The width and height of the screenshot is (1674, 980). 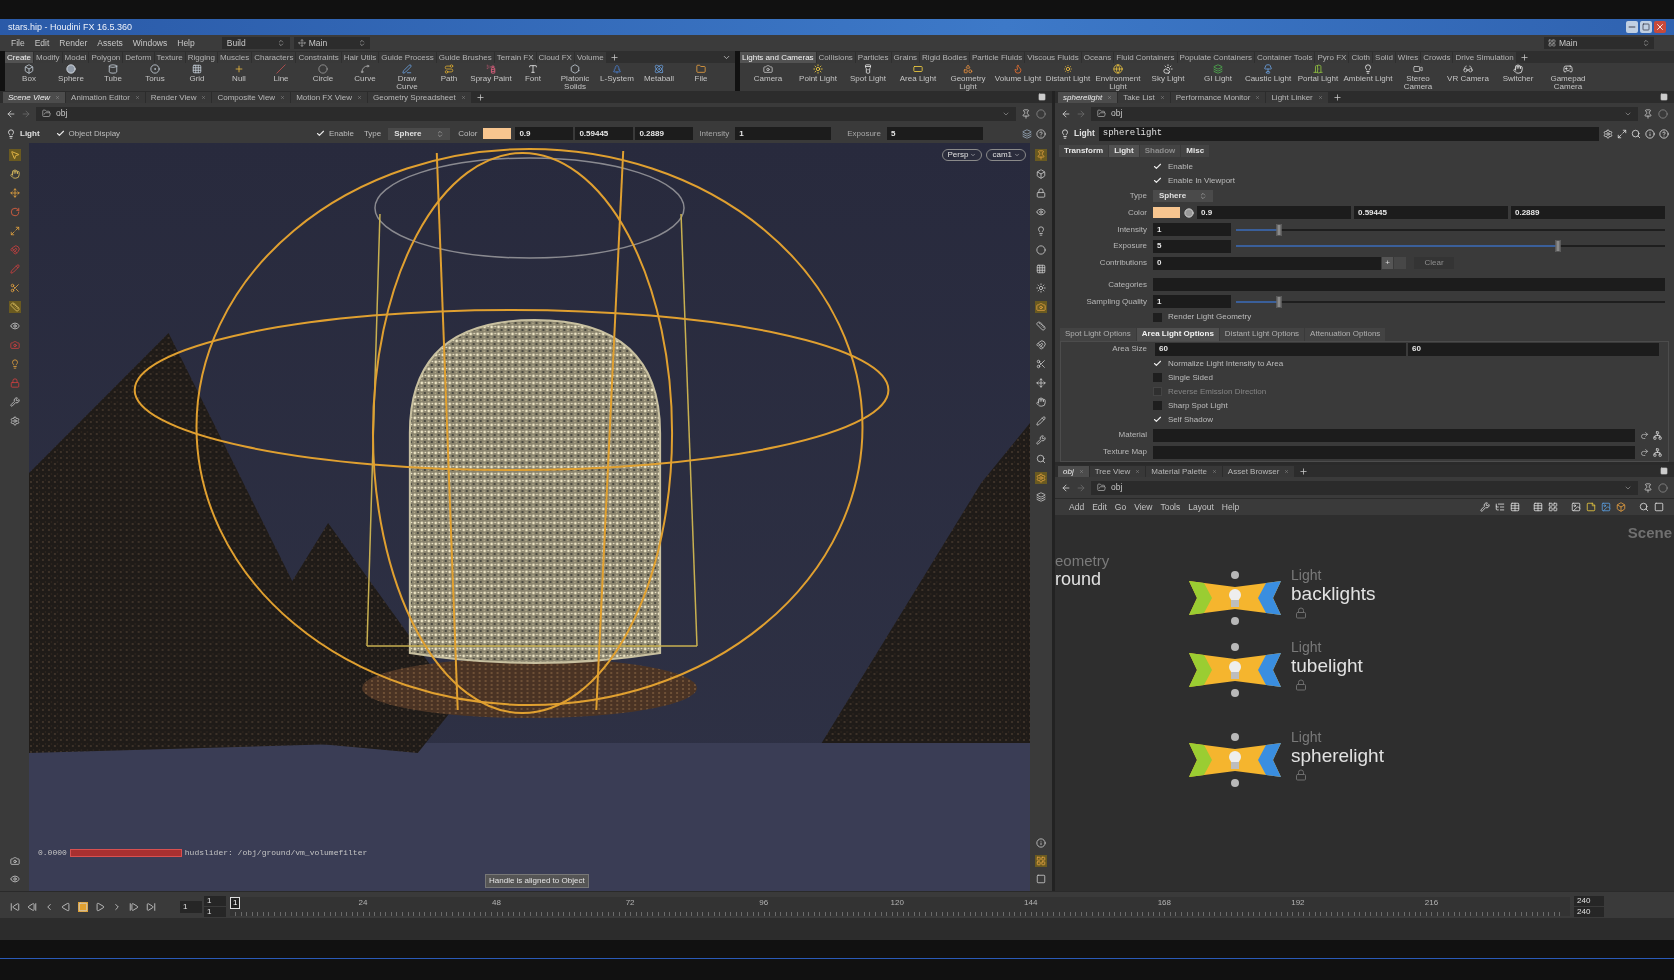 I want to click on shelf-tab: Guide Process, so click(x=407, y=57).